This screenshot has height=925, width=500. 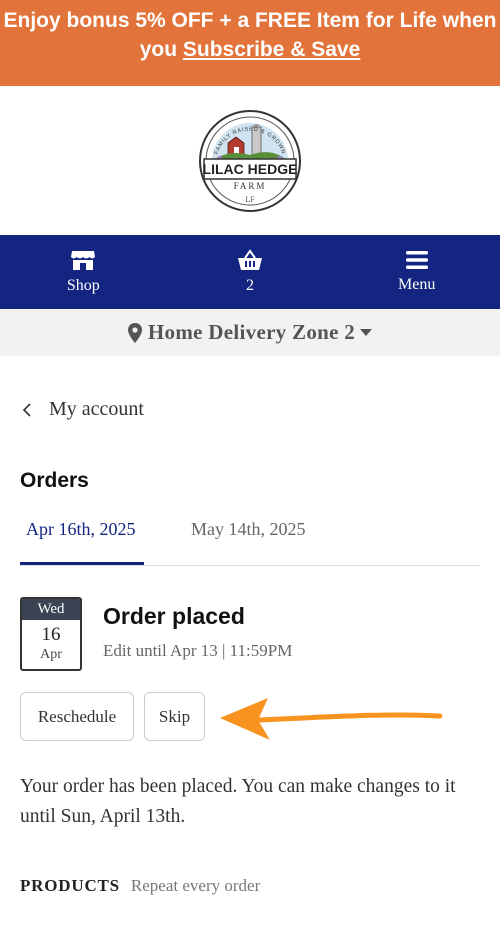 What do you see at coordinates (134, 332) in the screenshot?
I see `map-pin-icon` at bounding box center [134, 332].